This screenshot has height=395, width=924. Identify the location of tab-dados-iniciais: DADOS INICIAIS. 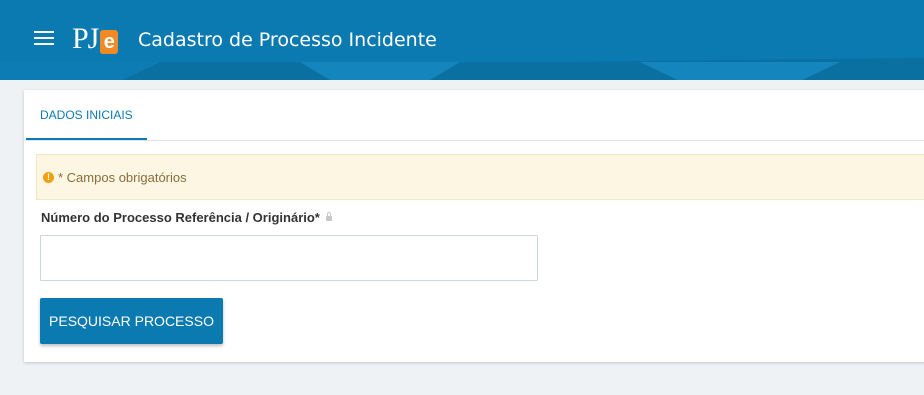
(86, 115).